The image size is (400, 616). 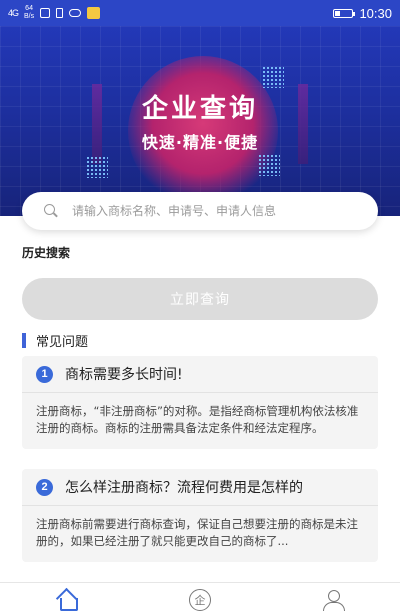 I want to click on network-speed: 64 B/s, so click(x=29, y=13).